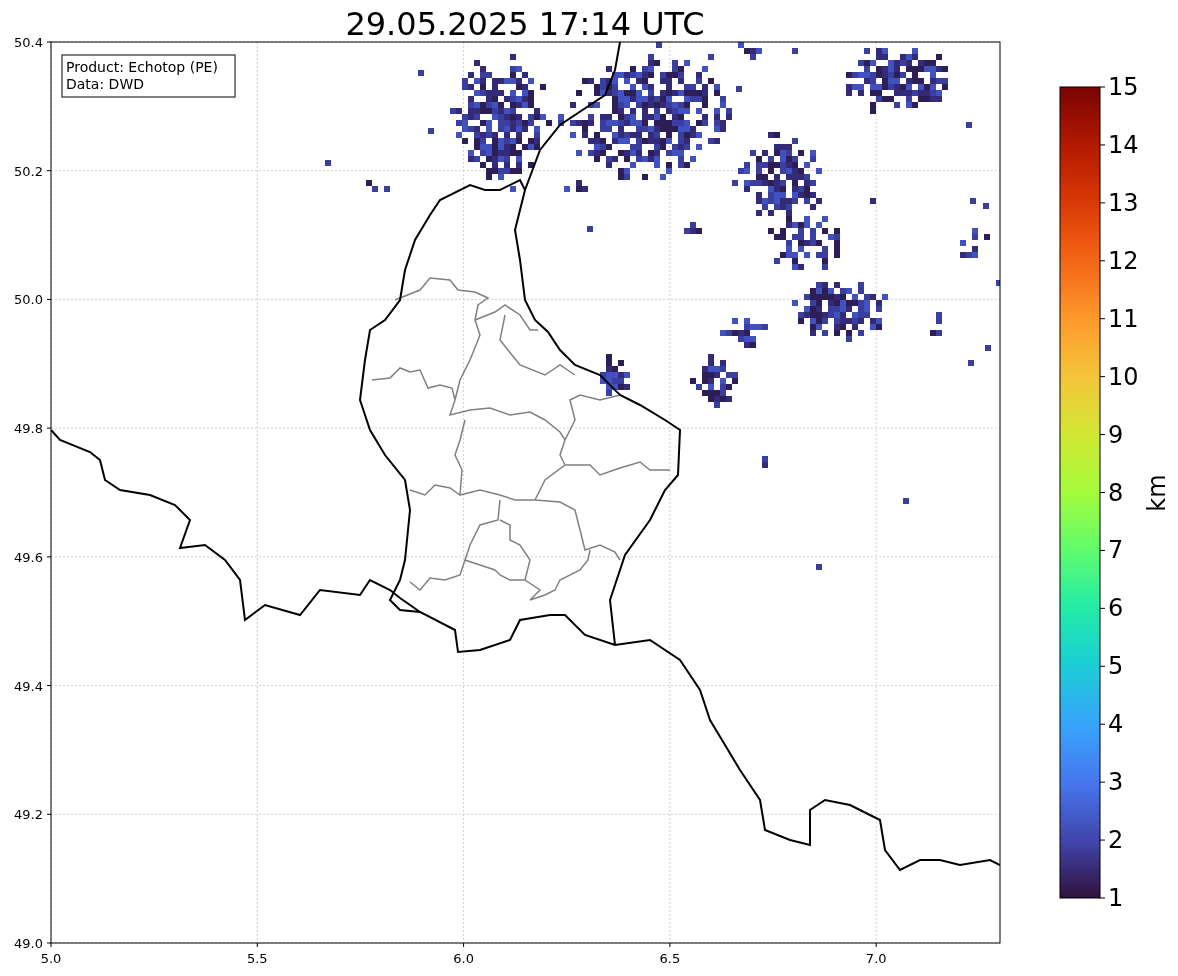 This screenshot has width=1178, height=976. Describe the element at coordinates (1116, 898) in the screenshot. I see `colorbar-tick-label: 1` at that location.